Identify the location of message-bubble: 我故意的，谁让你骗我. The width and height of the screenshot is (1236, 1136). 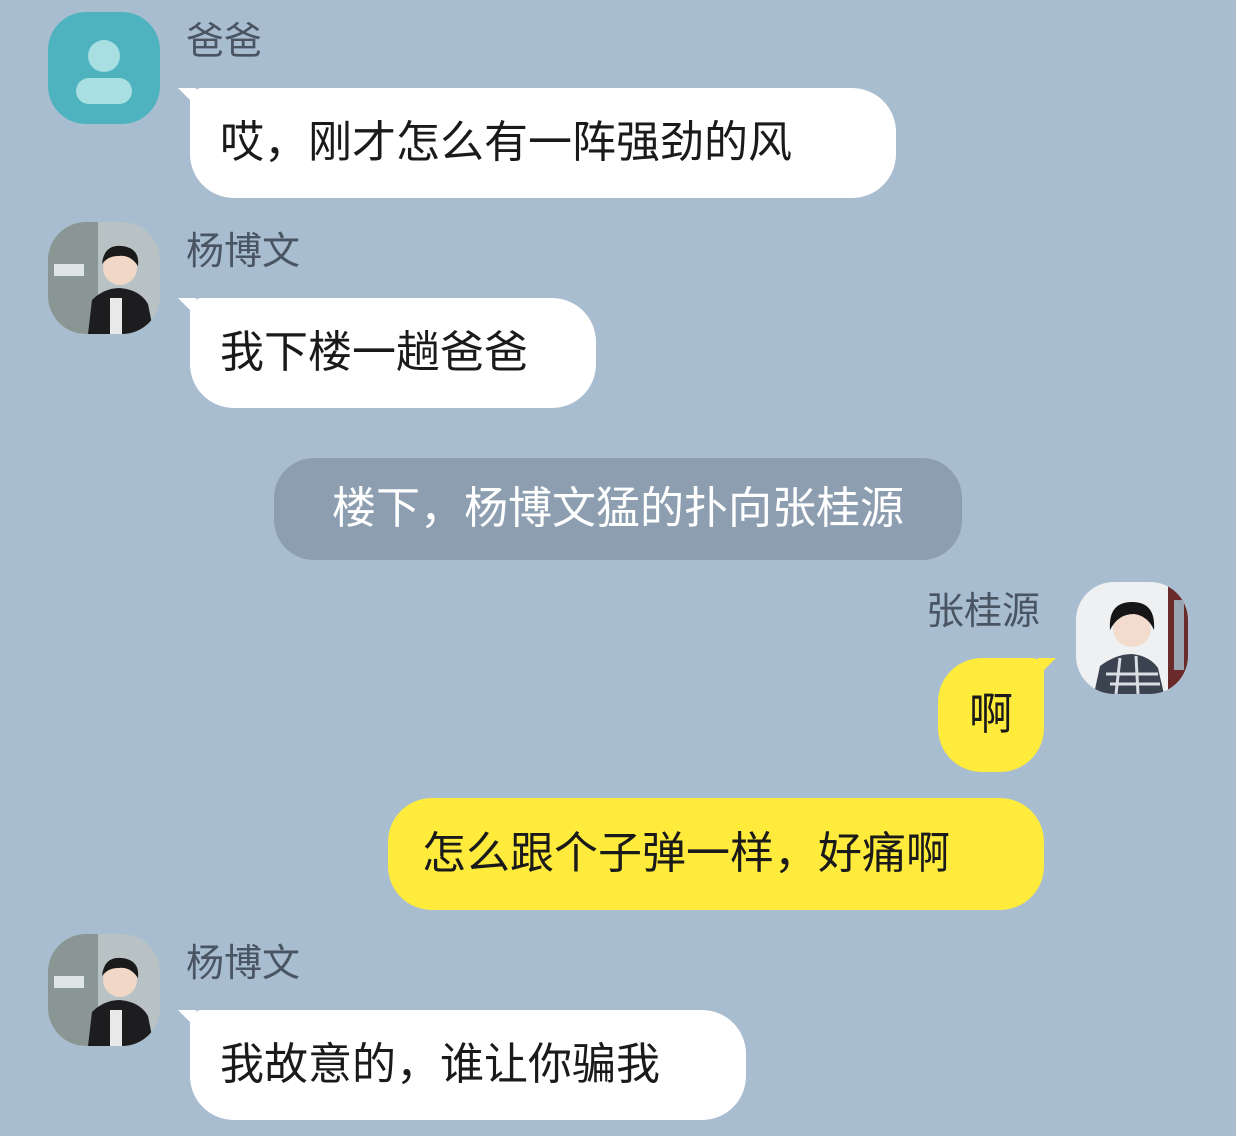
(462, 1065).